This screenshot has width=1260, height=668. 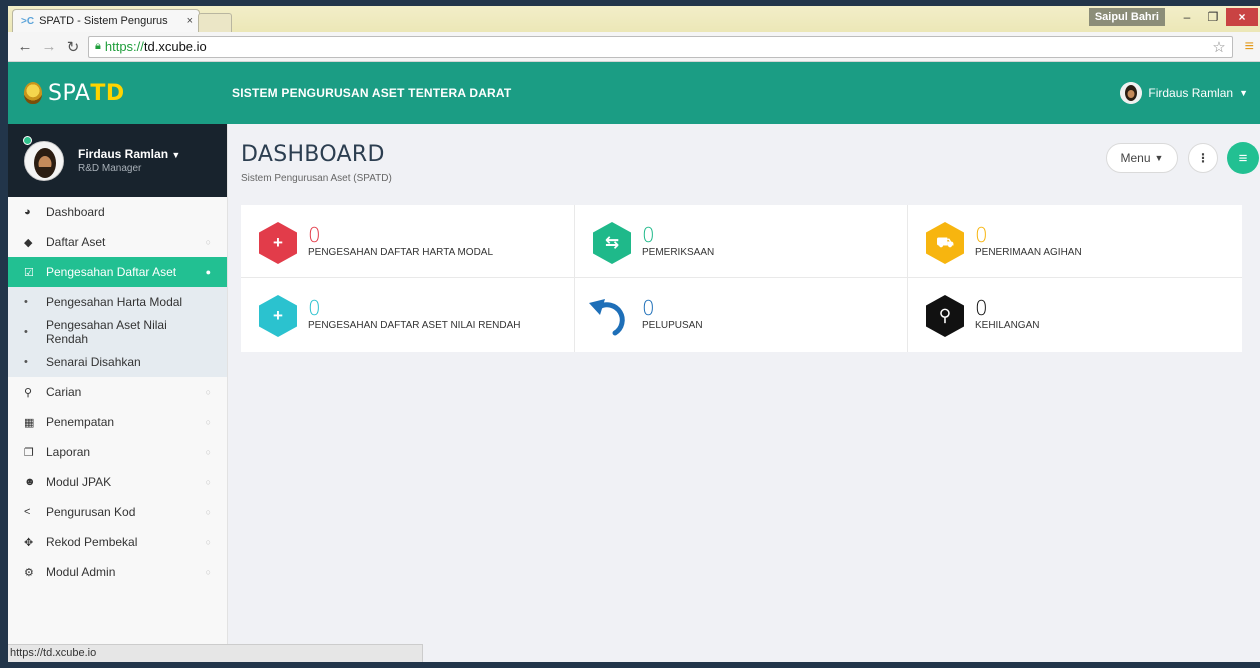 What do you see at coordinates (29, 542) in the screenshot?
I see `handshake-icon: ✥` at bounding box center [29, 542].